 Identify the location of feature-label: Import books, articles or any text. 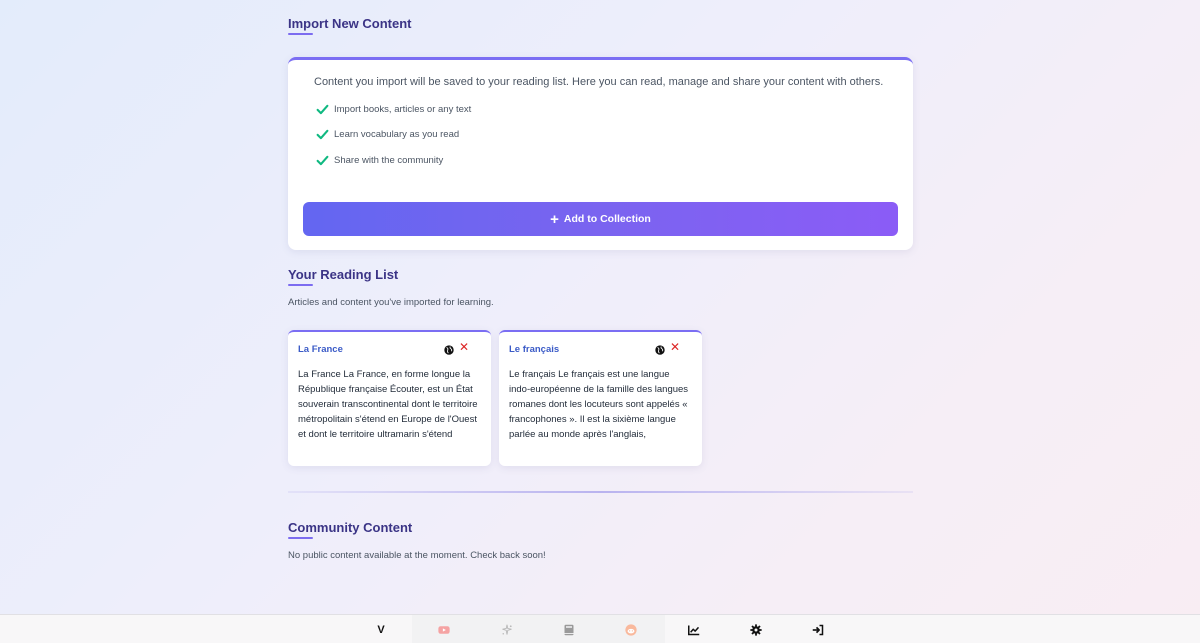
(403, 109).